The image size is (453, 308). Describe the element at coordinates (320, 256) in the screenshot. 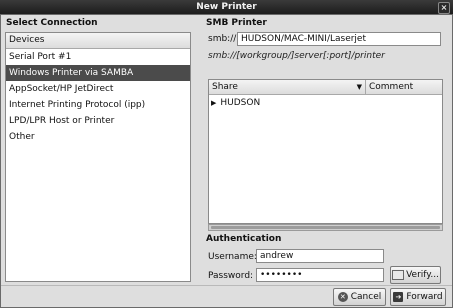

I see `username-input: andrew` at that location.